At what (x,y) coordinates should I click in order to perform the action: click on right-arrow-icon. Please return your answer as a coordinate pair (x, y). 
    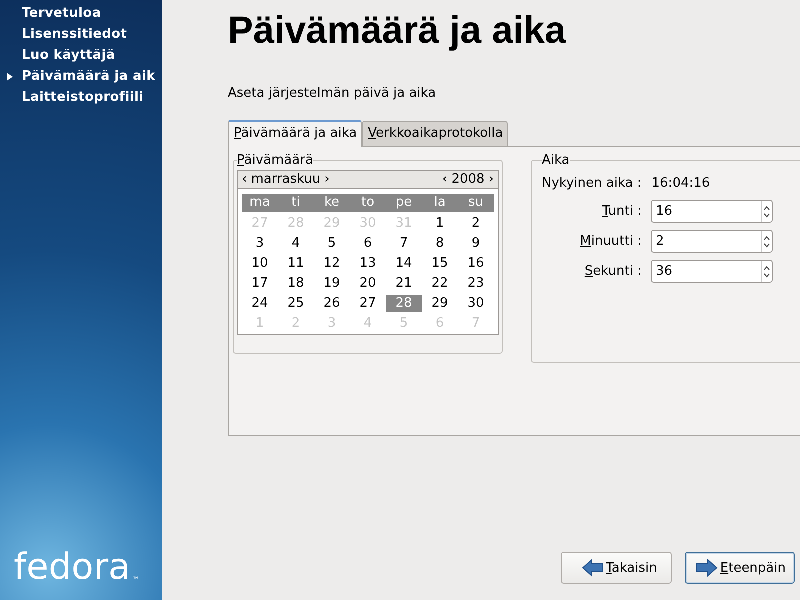
    Looking at the image, I should click on (707, 568).